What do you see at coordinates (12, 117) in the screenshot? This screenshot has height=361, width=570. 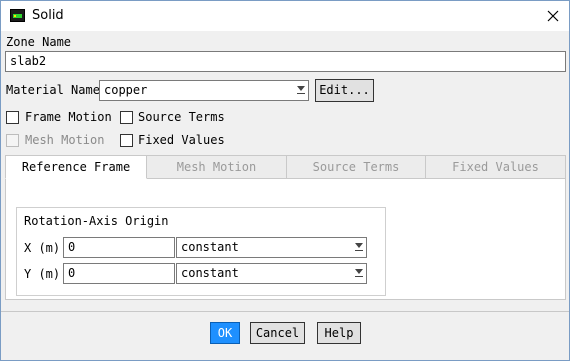 I see `frame-motion-checkbox` at bounding box center [12, 117].